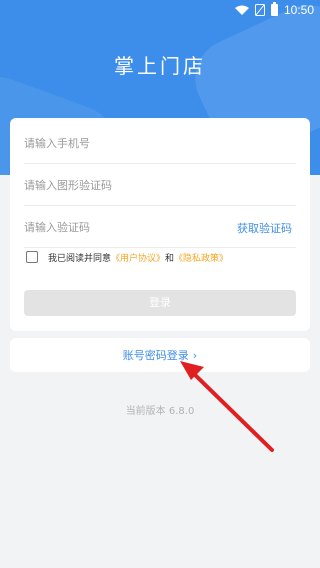  What do you see at coordinates (241, 10) in the screenshot?
I see `wifi-icon` at bounding box center [241, 10].